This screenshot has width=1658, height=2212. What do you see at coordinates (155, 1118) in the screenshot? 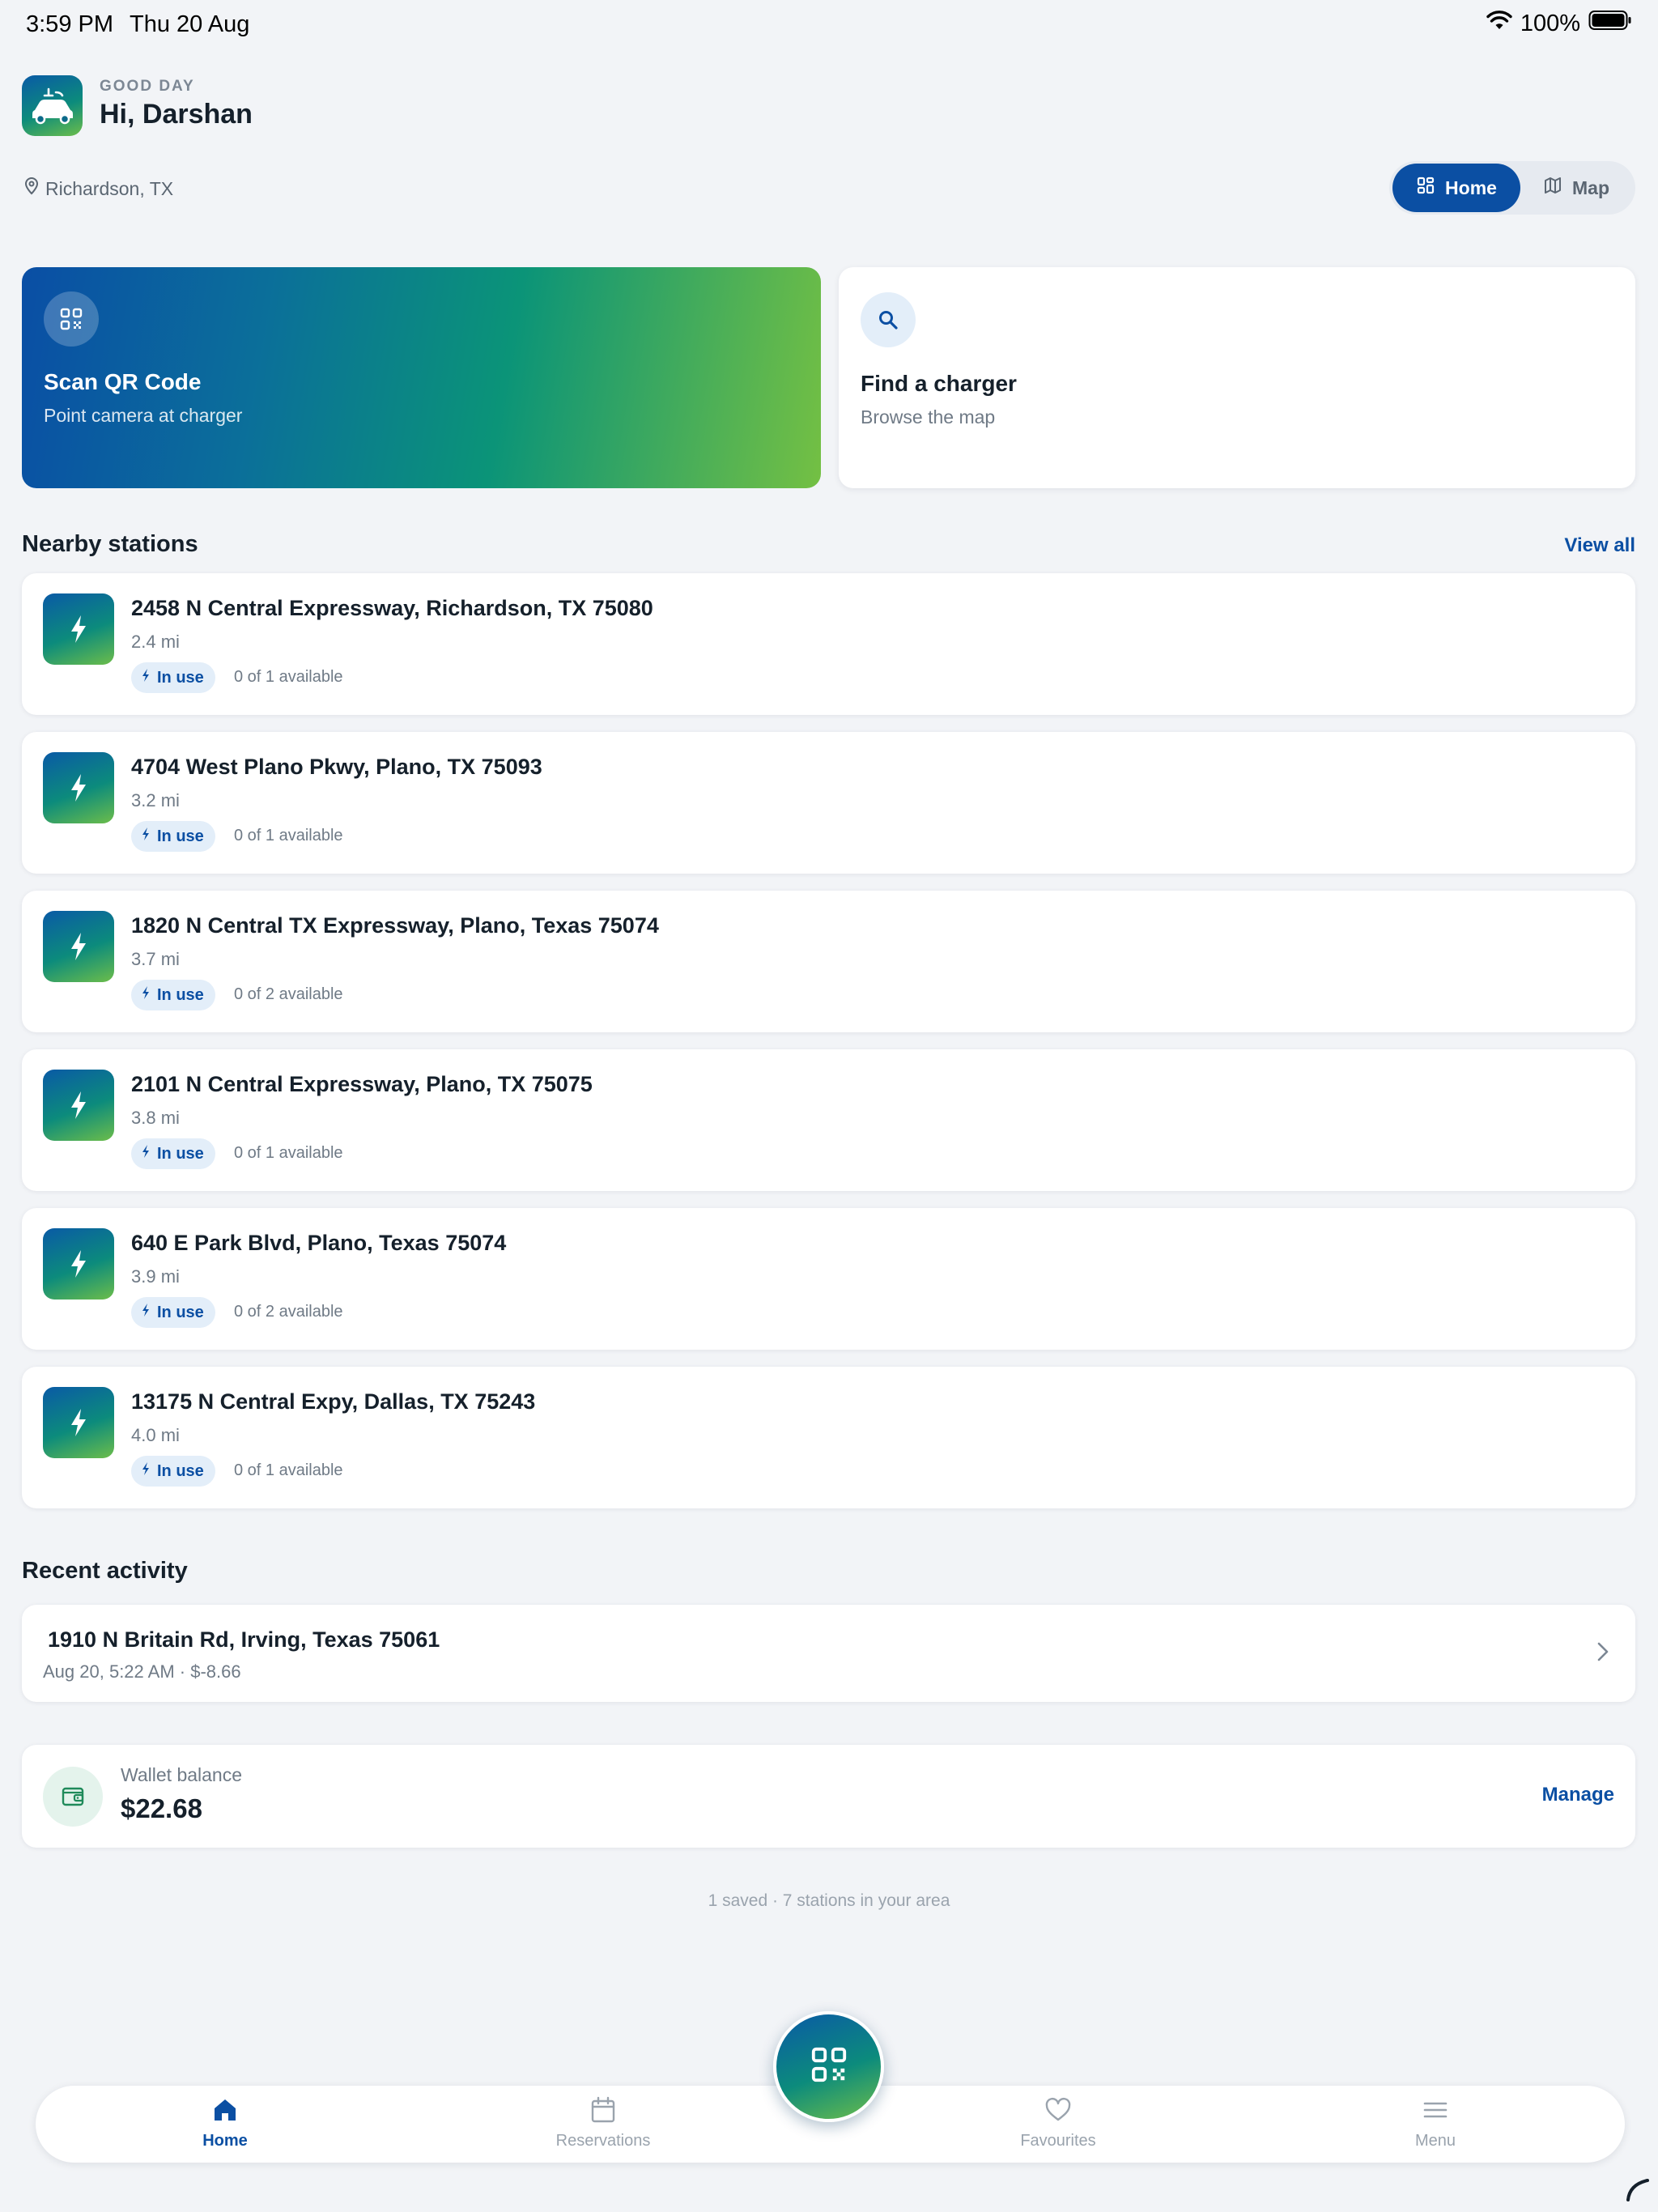
I see `station-distance: 3.8 mi` at bounding box center [155, 1118].